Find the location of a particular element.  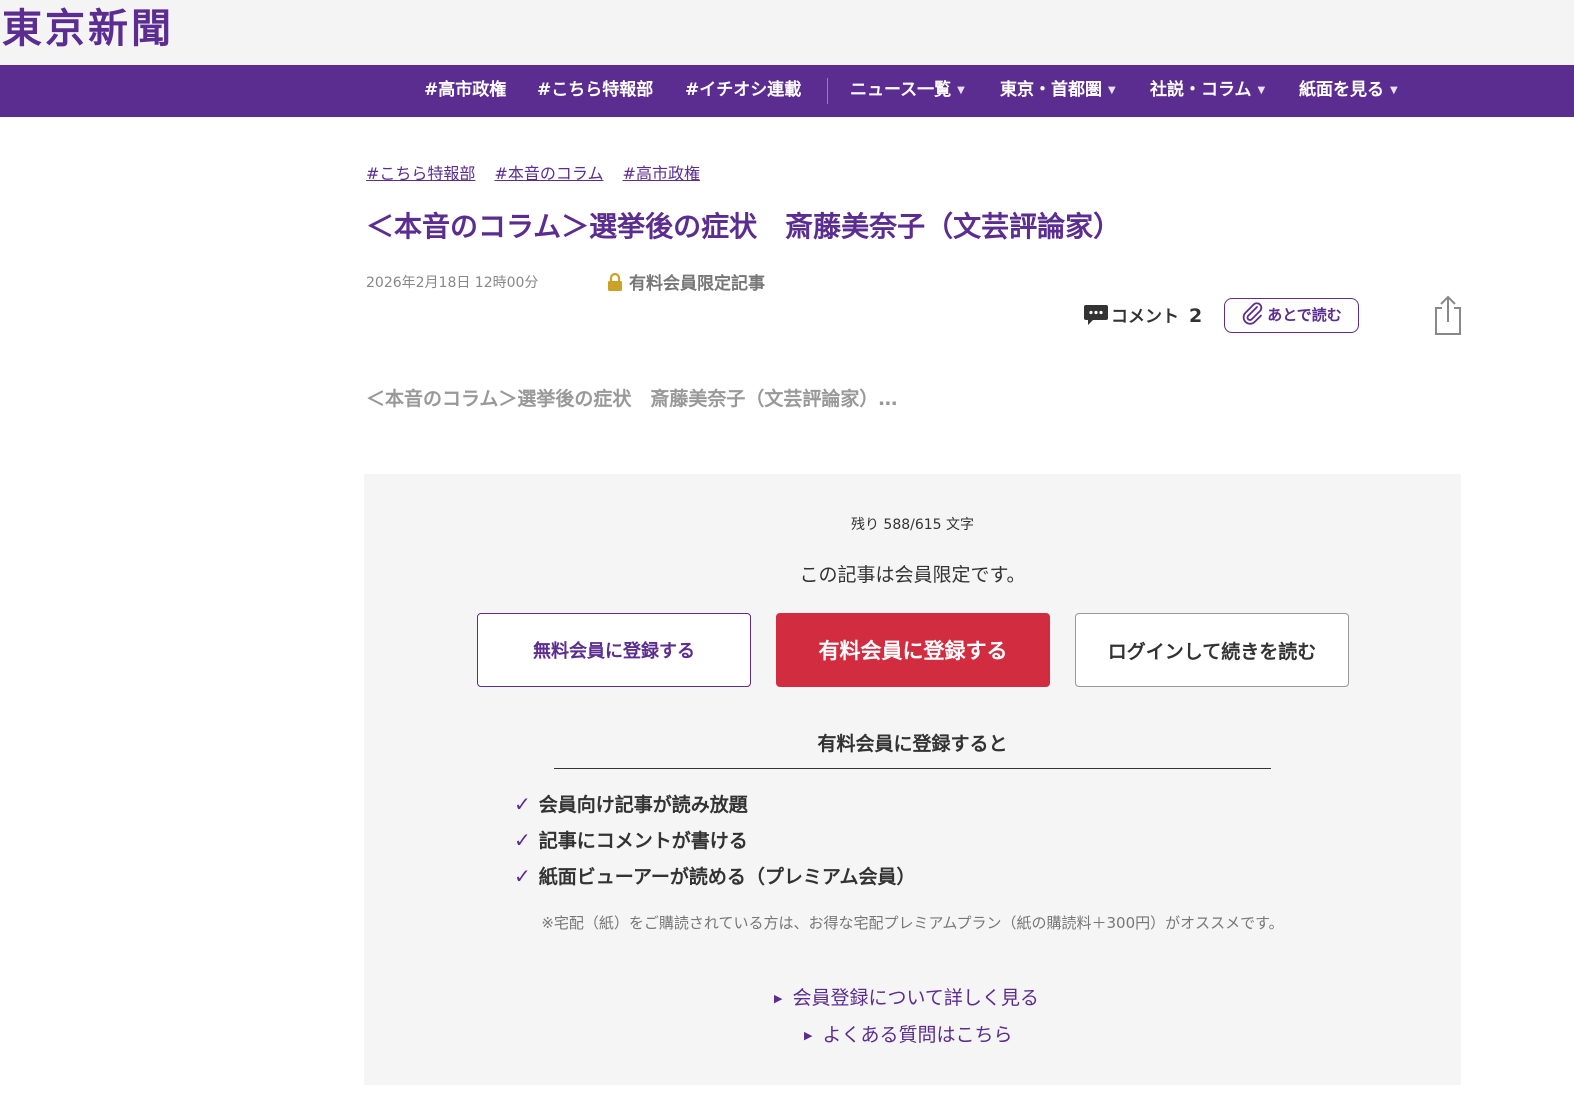

share-button is located at coordinates (1448, 317).